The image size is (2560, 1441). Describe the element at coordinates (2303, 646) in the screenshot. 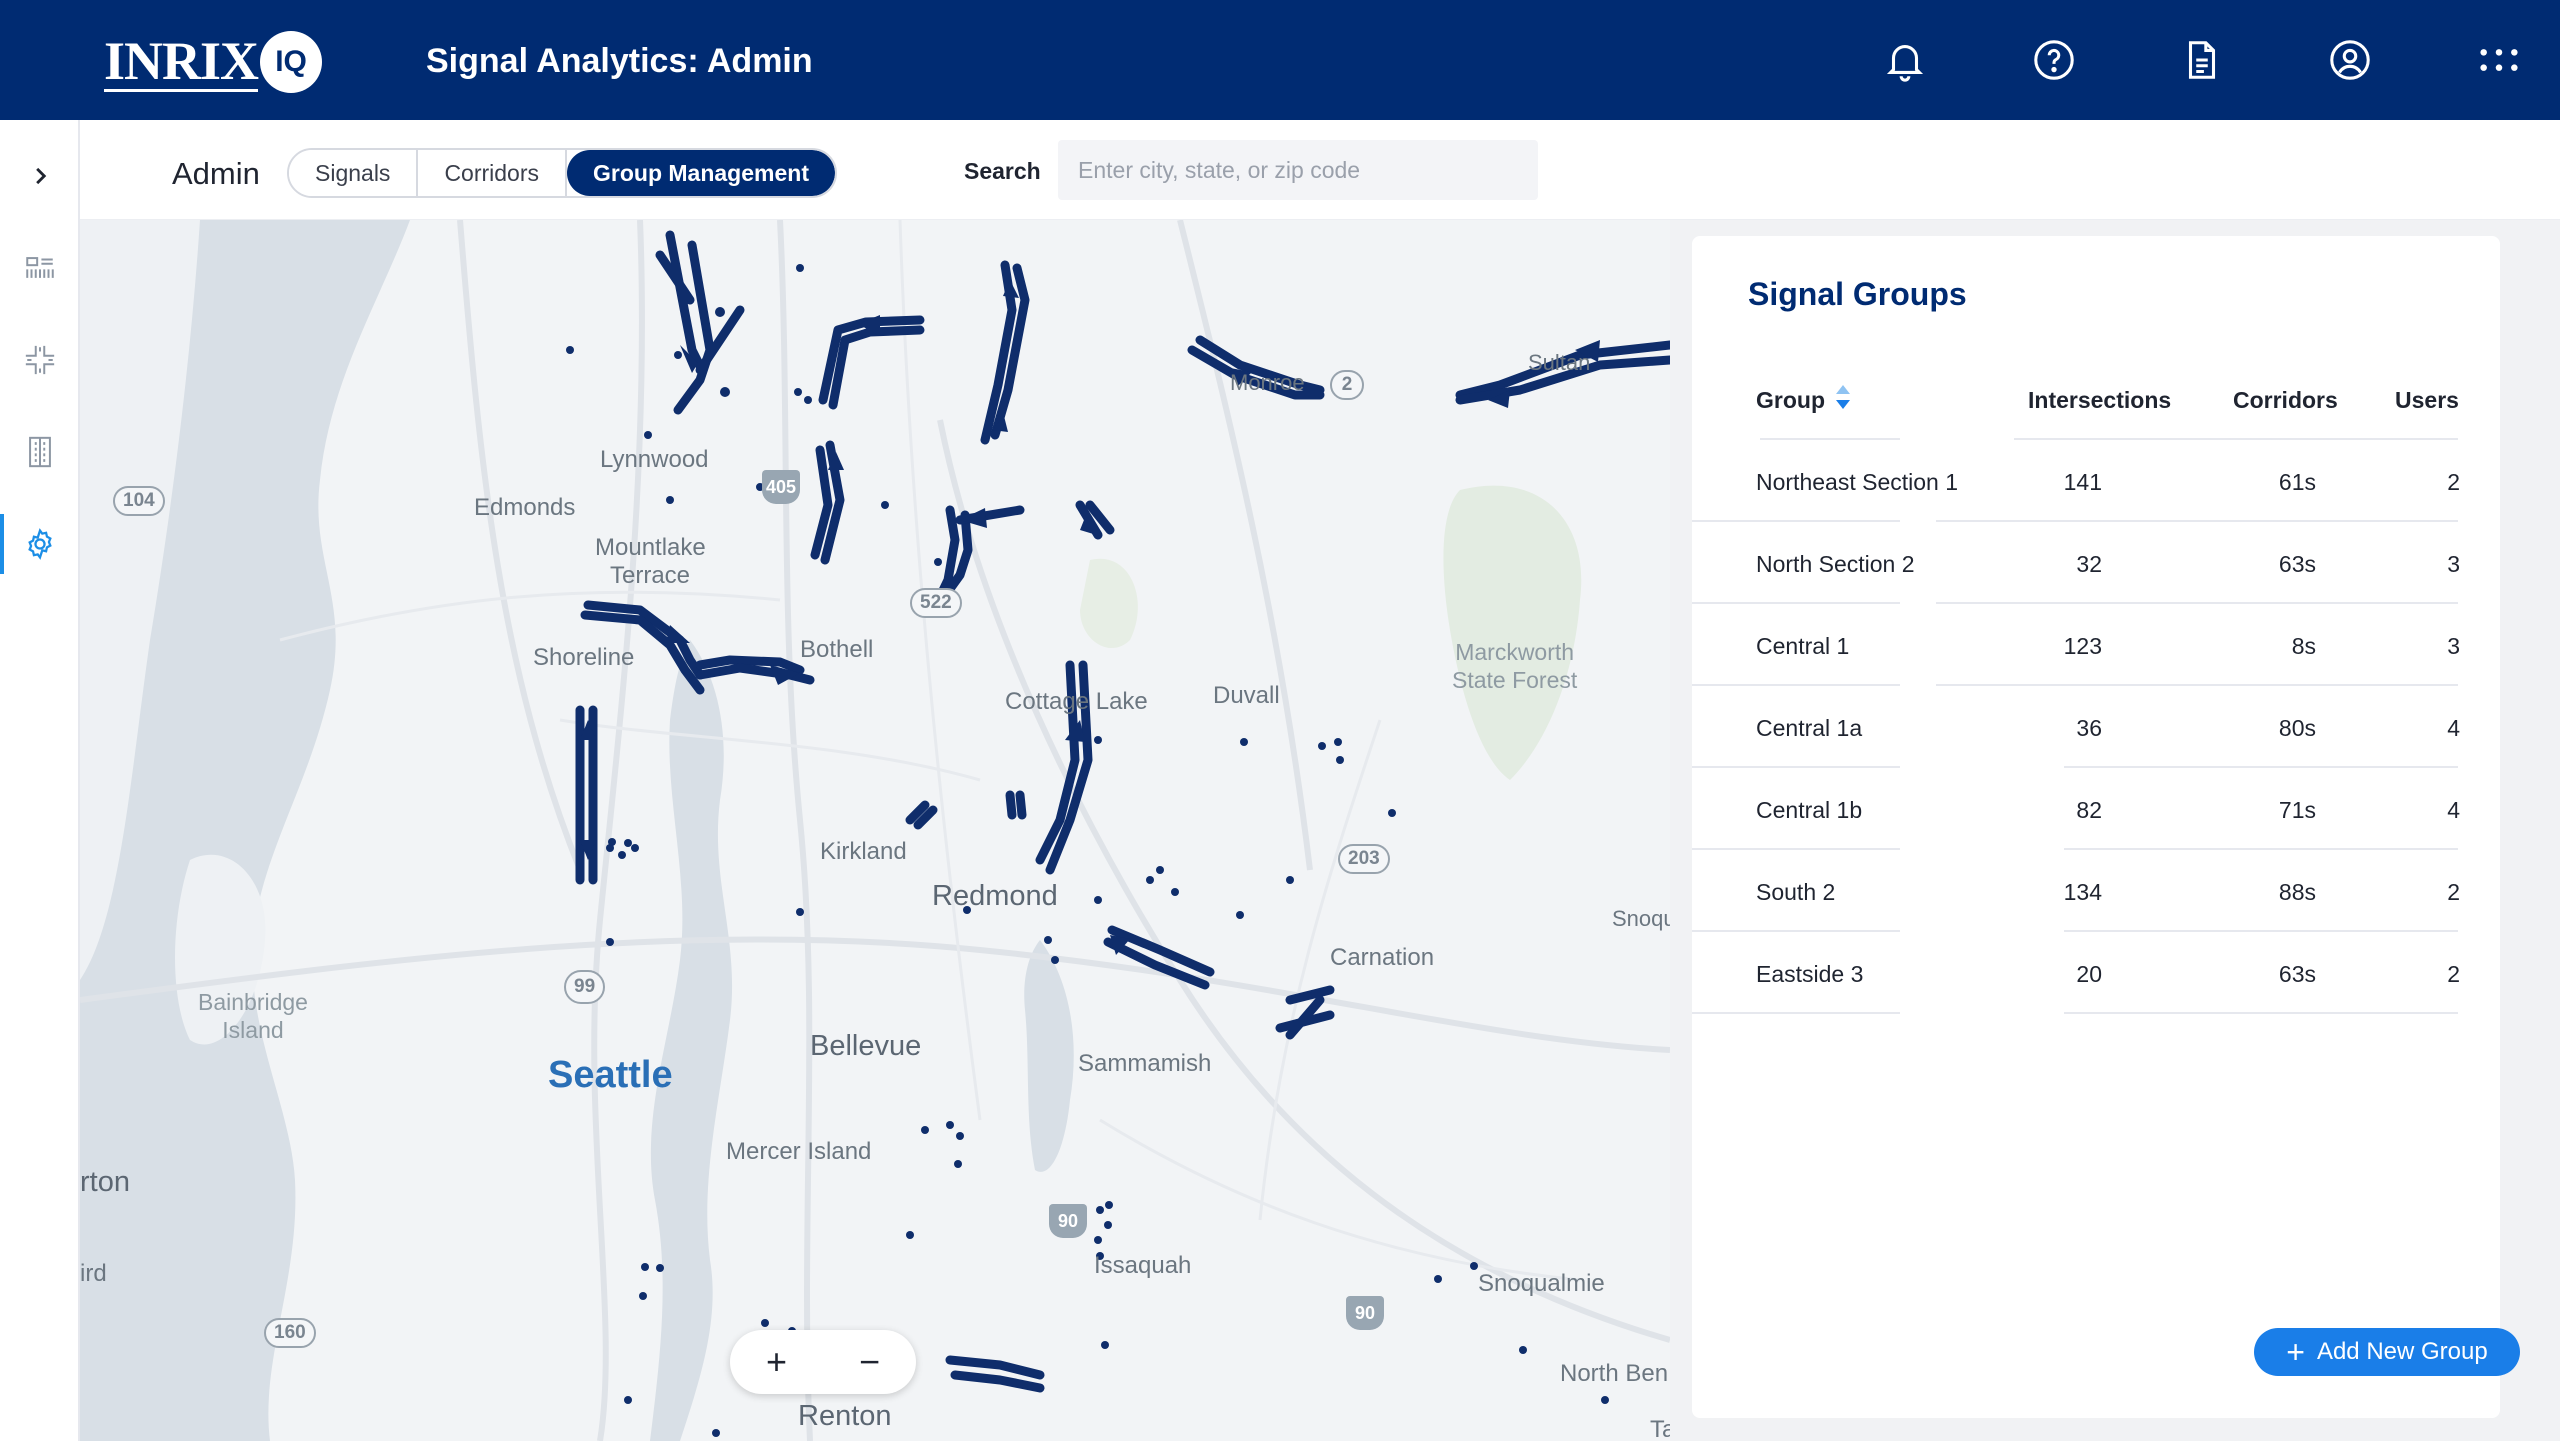

I see `cell-corridors: 8s` at that location.